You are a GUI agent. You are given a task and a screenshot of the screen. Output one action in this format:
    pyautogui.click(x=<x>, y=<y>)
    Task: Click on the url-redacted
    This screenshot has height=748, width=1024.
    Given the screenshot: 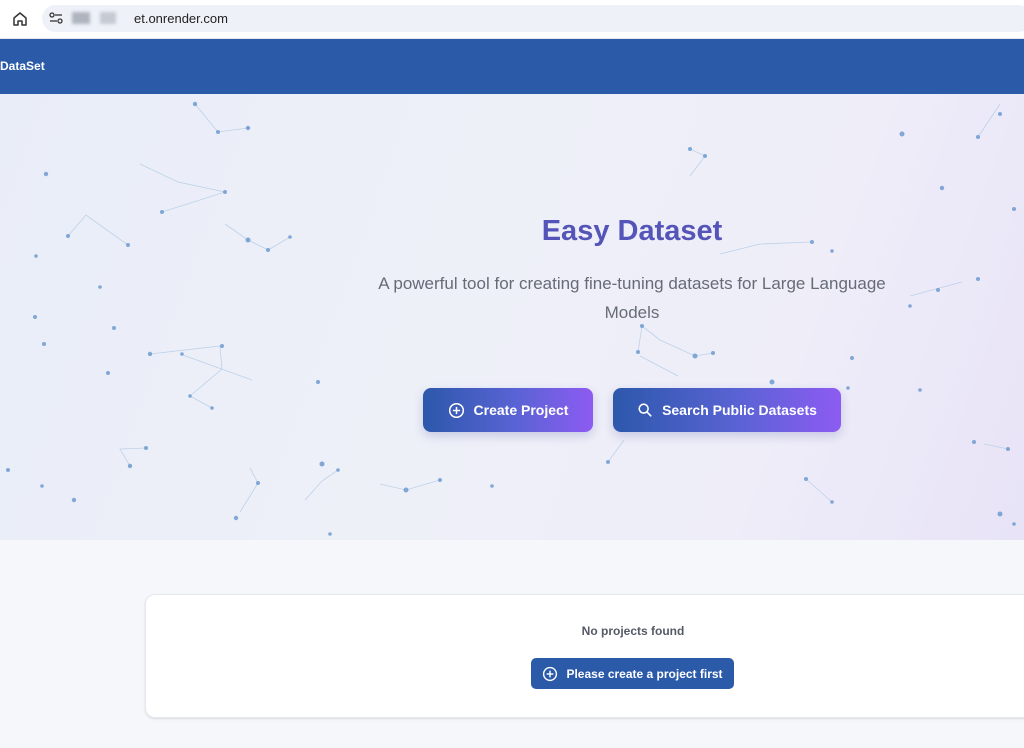 What is the action you would take?
    pyautogui.click(x=102, y=18)
    